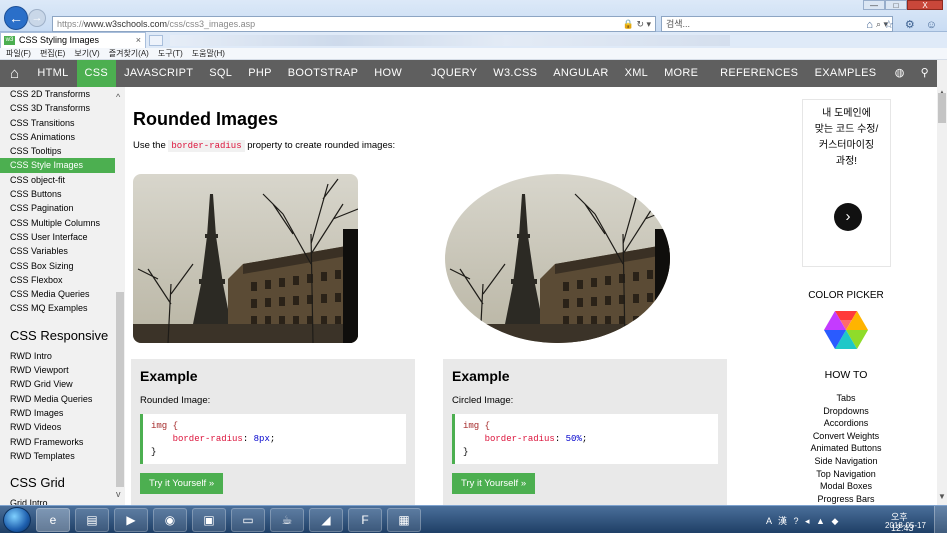 The width and height of the screenshot is (947, 534). I want to click on maximize-button: □, so click(896, 5).